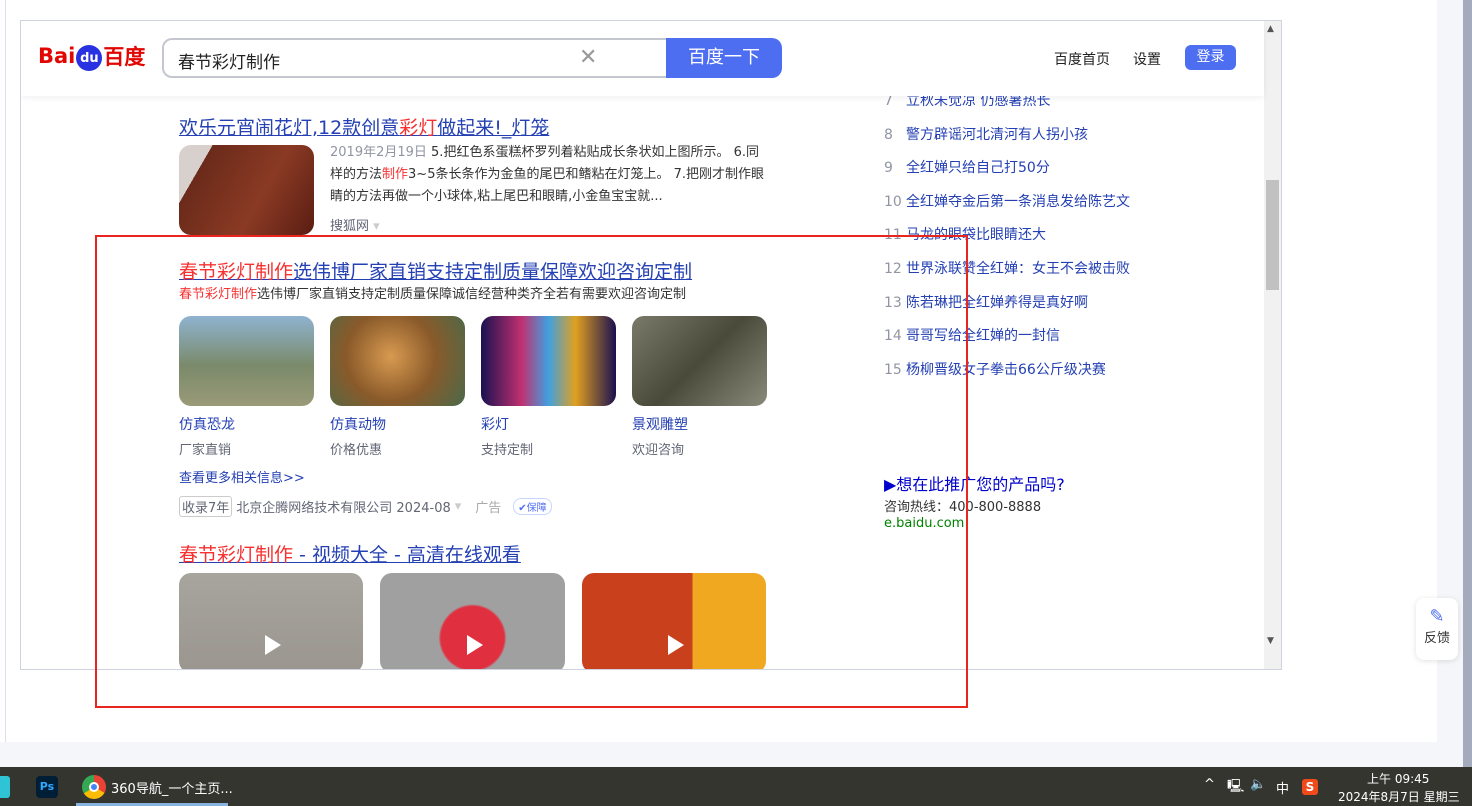  Describe the element at coordinates (1007, 201) in the screenshot. I see `hot-item: 10 全红婵夺金后第一条消息发给陈艺文` at that location.